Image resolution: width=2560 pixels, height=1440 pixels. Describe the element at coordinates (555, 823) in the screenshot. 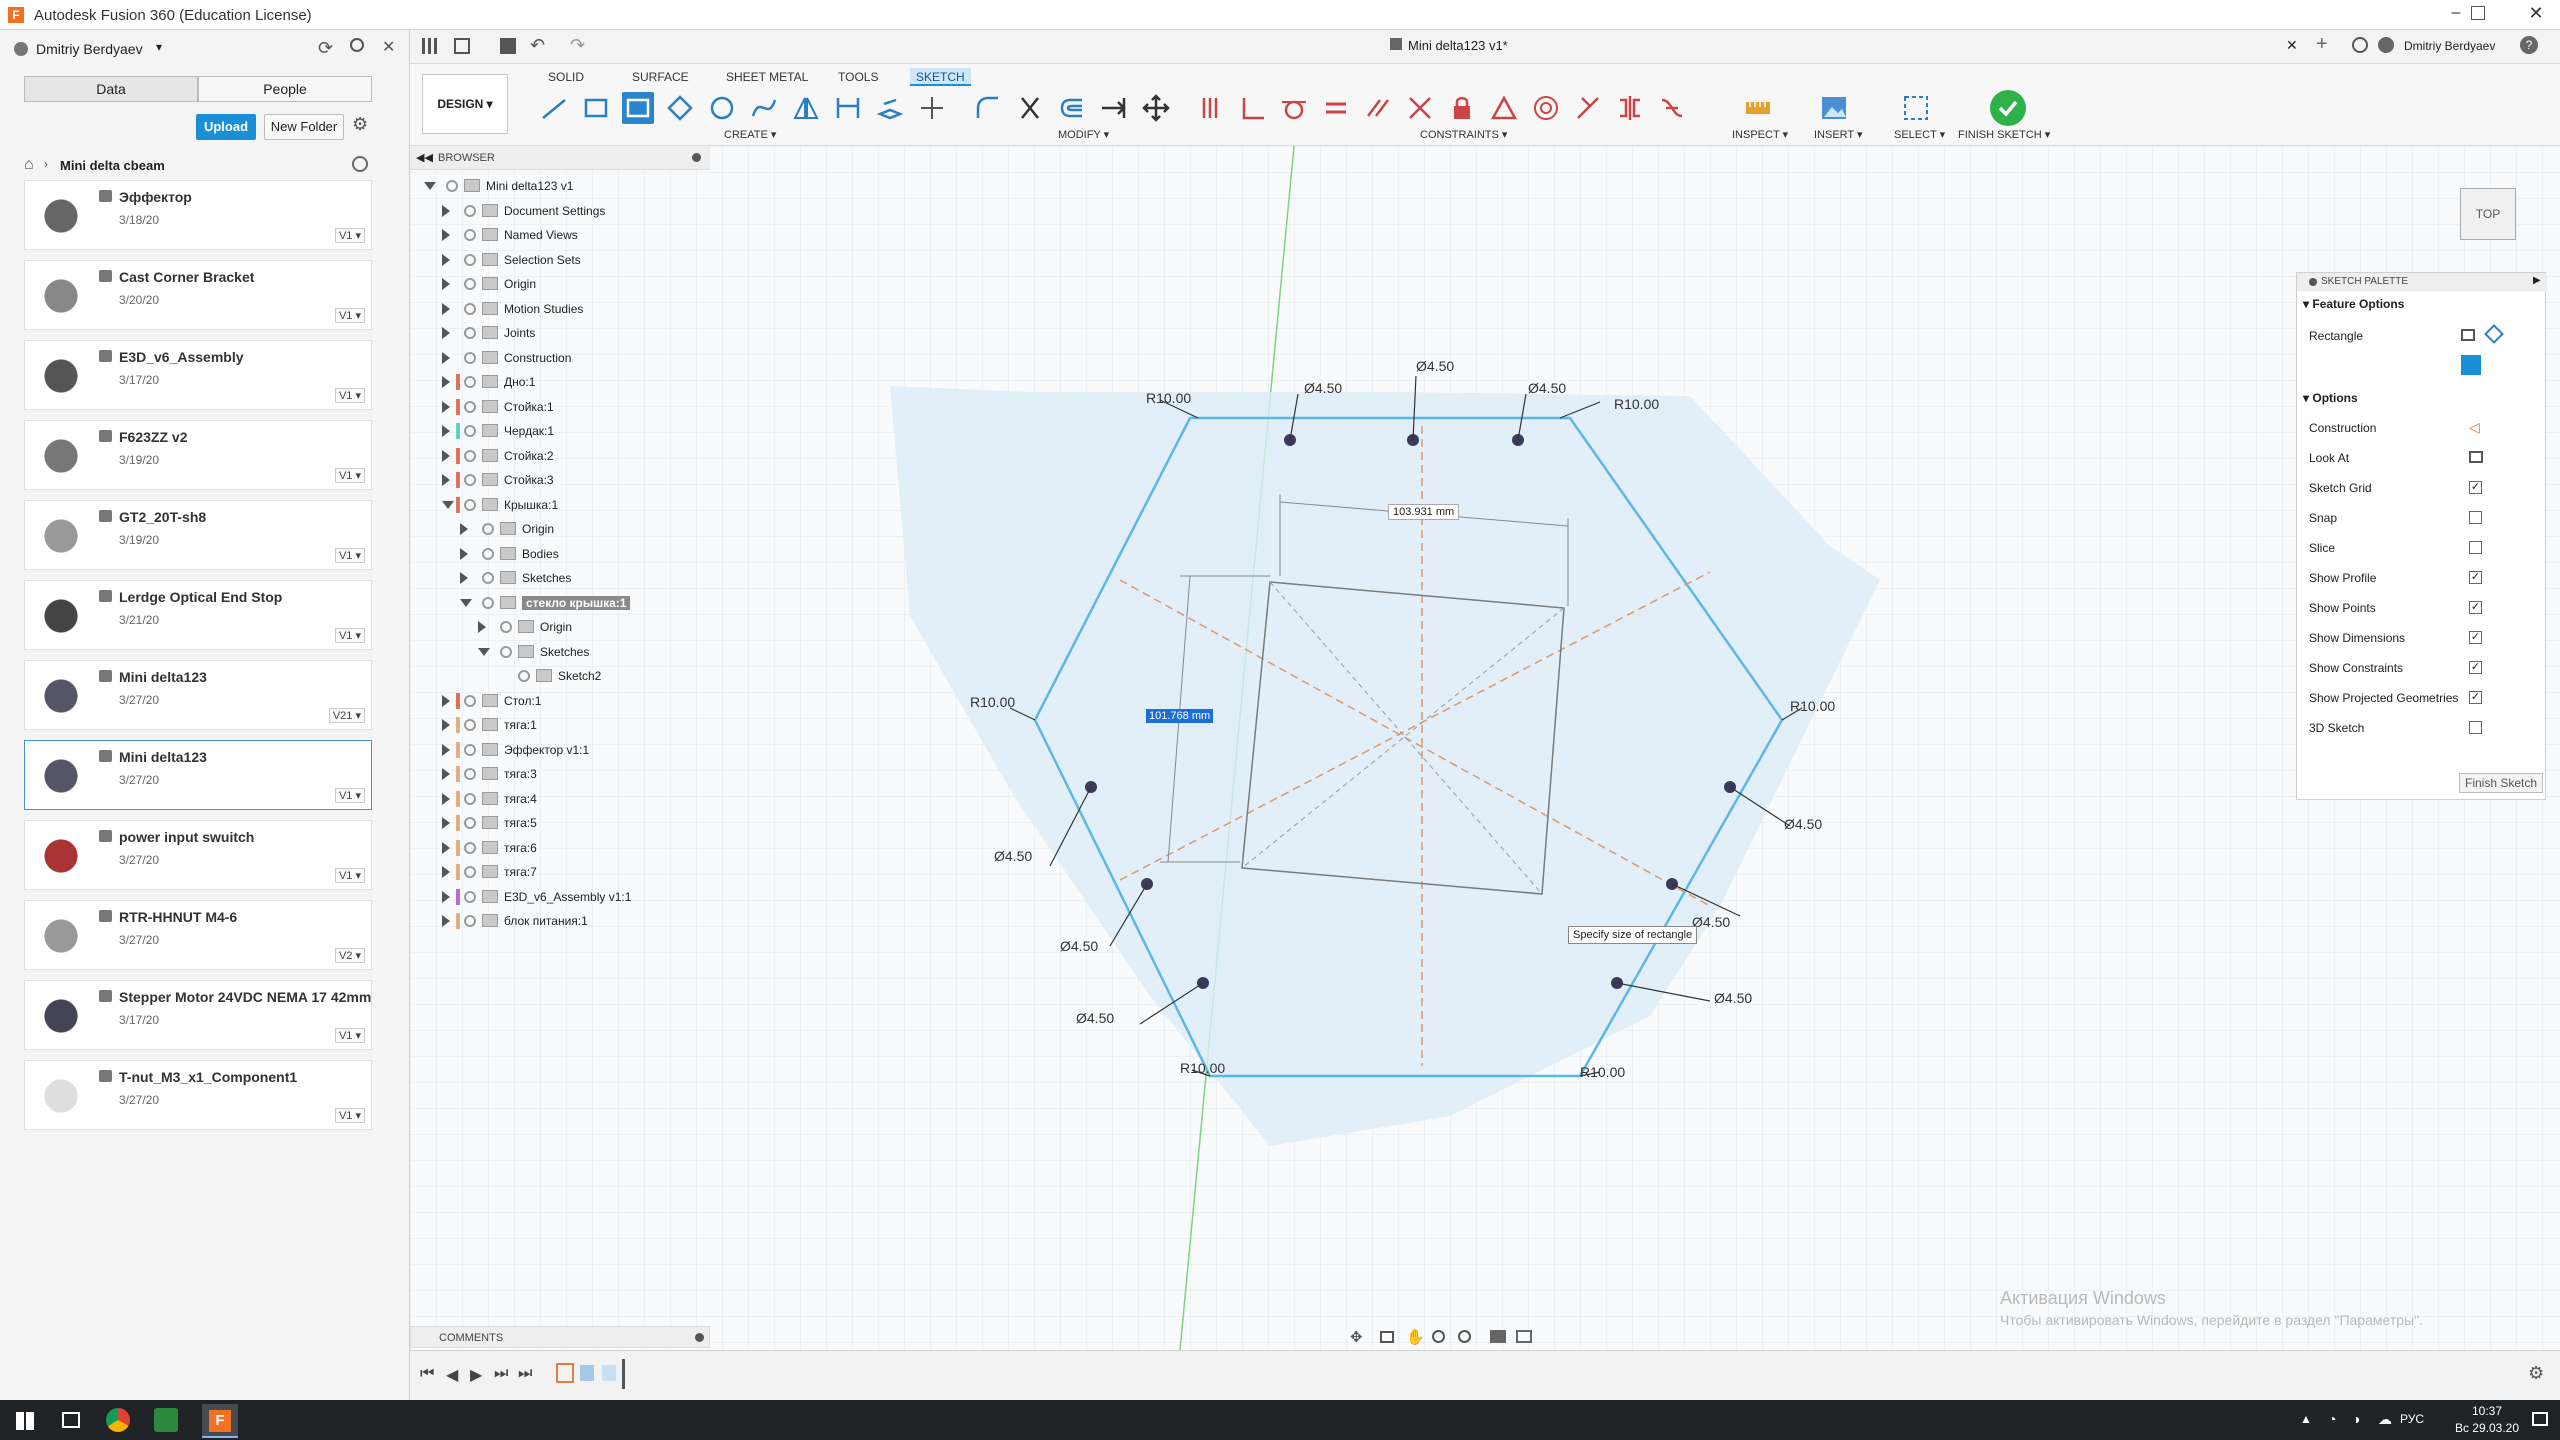

I see `browser-item: тяга:5` at that location.